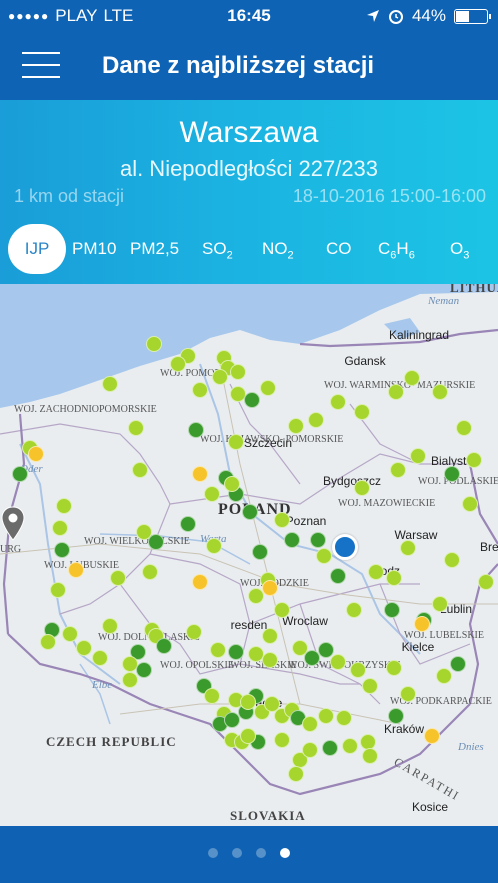 The image size is (498, 883). I want to click on tab-c6h6: C6H6, so click(396, 249).